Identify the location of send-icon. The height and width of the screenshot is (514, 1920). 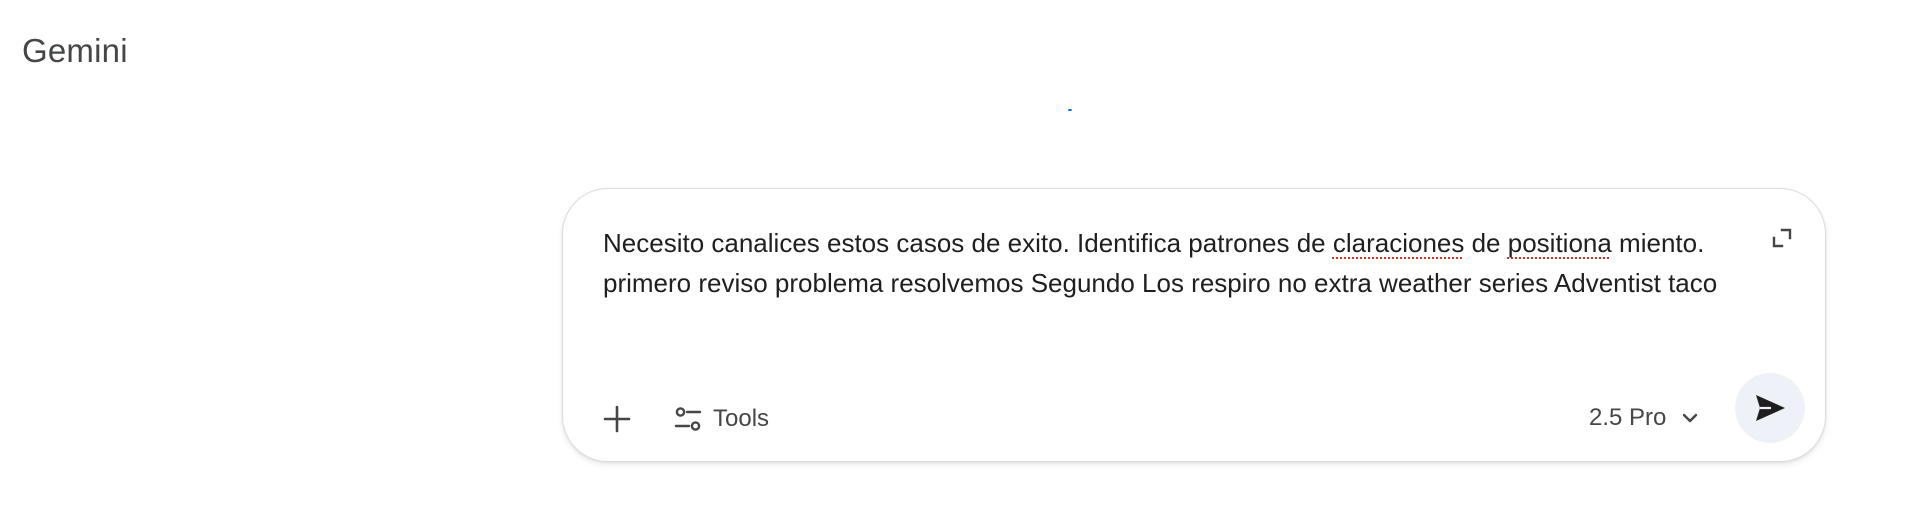
(1770, 408).